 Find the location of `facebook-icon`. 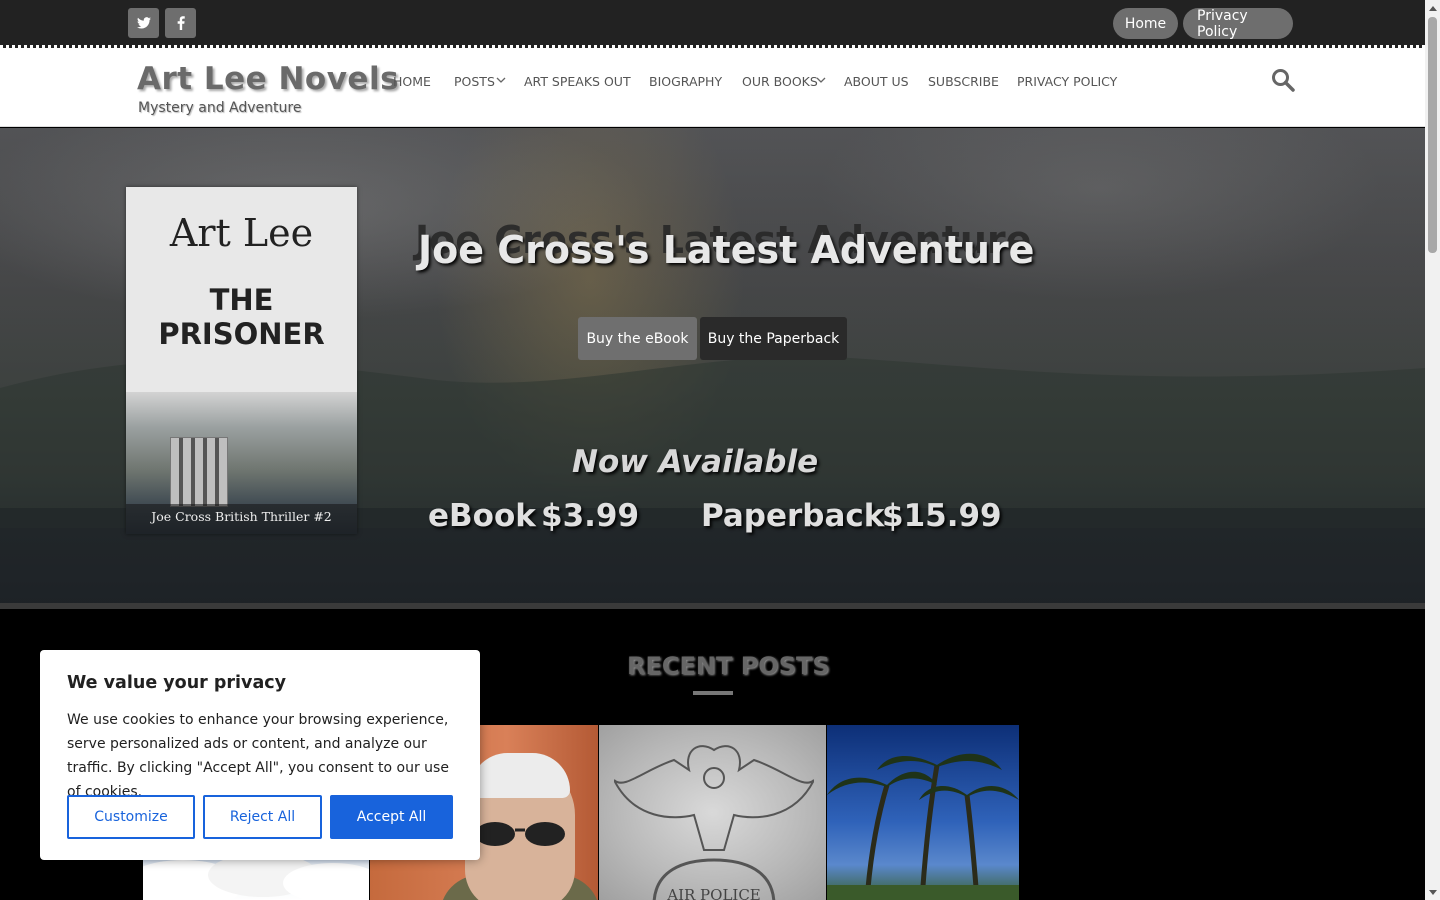

facebook-icon is located at coordinates (181, 23).